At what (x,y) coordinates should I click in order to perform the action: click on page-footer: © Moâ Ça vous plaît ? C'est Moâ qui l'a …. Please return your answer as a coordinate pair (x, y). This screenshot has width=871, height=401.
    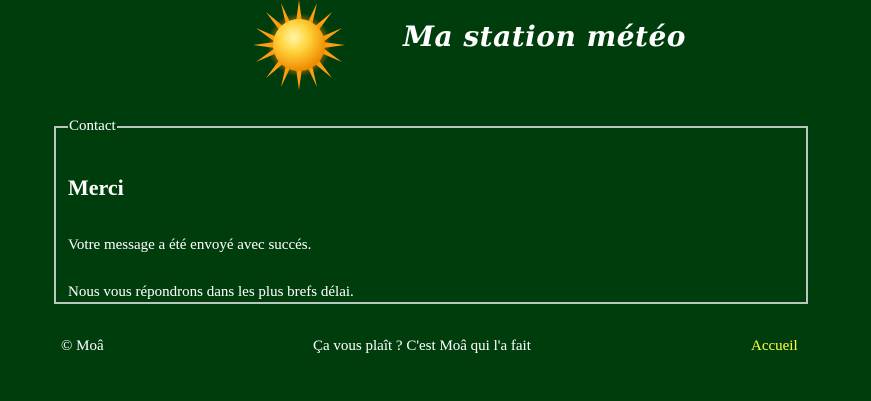
    Looking at the image, I should click on (435, 348).